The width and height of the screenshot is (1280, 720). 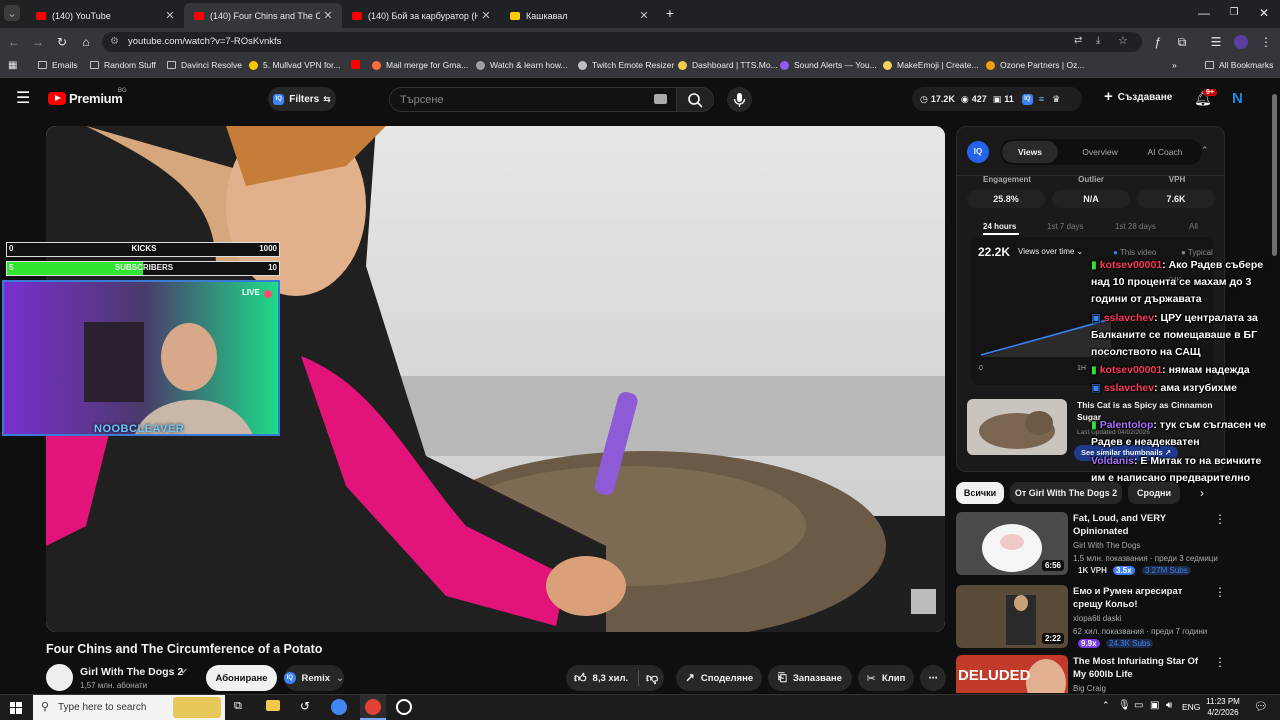 What do you see at coordinates (933, 678) in the screenshot?
I see `more-actions-button: ⋯` at bounding box center [933, 678].